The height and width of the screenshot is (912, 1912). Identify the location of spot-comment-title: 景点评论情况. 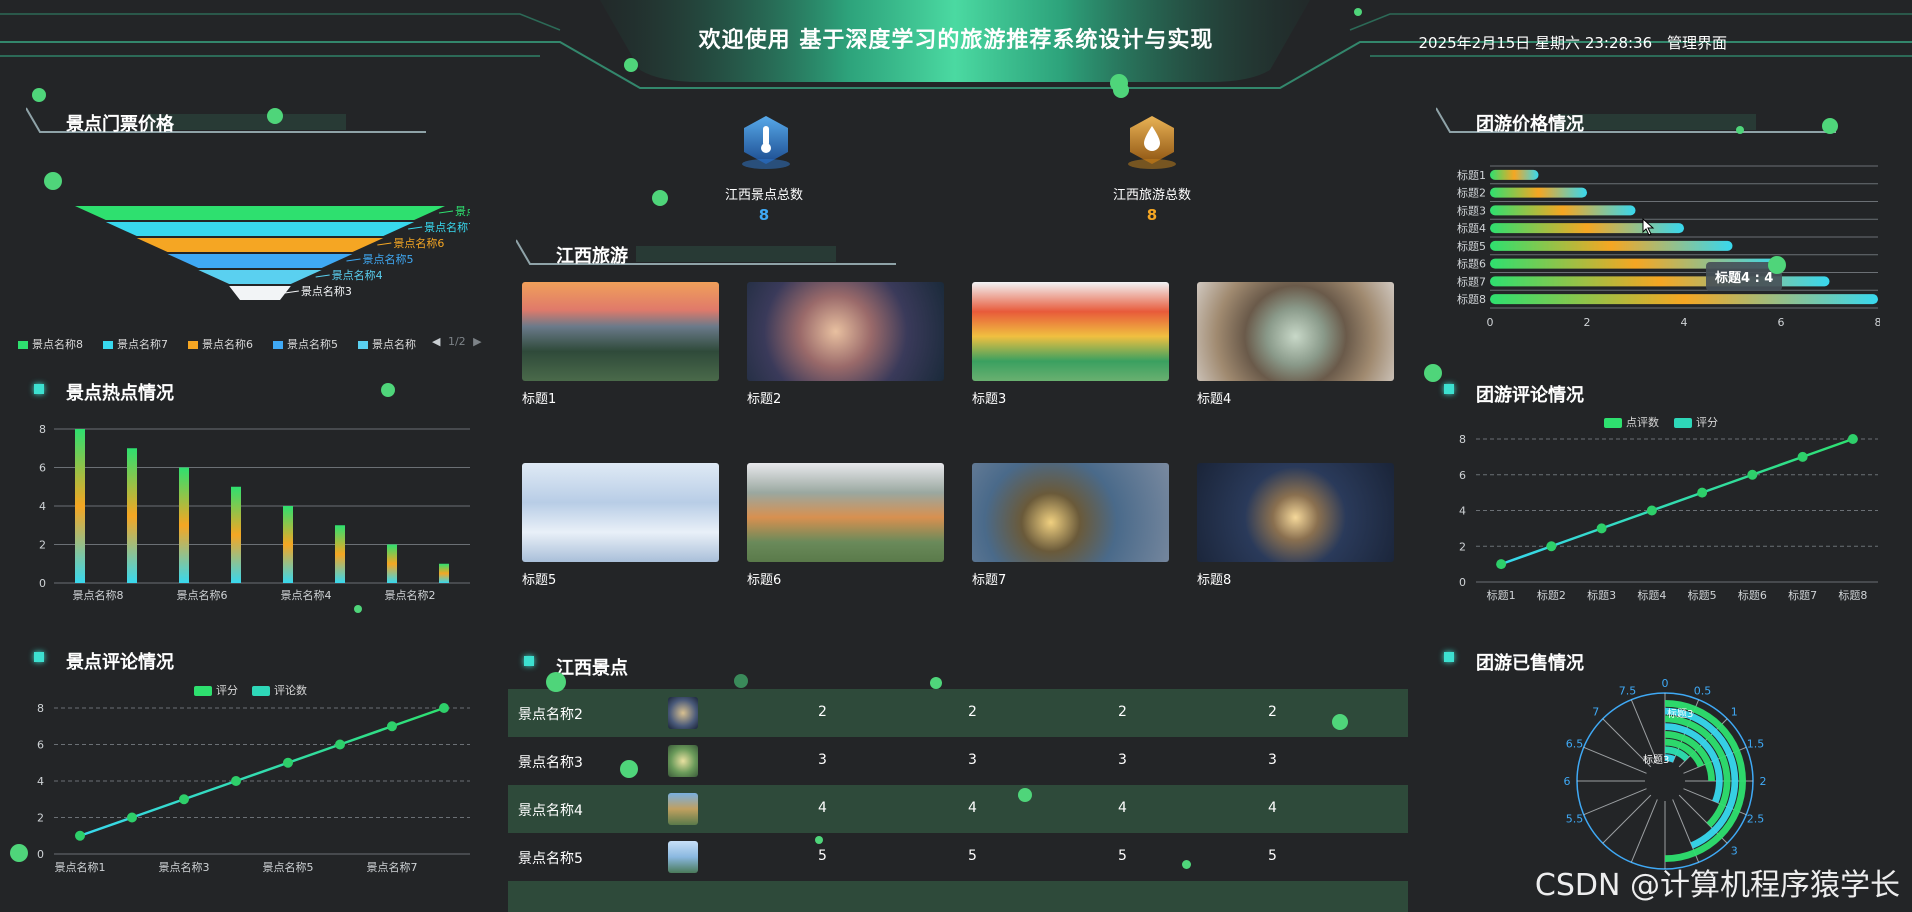
(120, 662).